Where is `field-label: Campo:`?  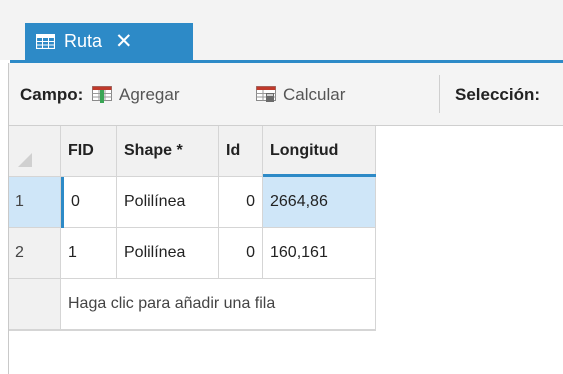 field-label: Campo: is located at coordinates (52, 94).